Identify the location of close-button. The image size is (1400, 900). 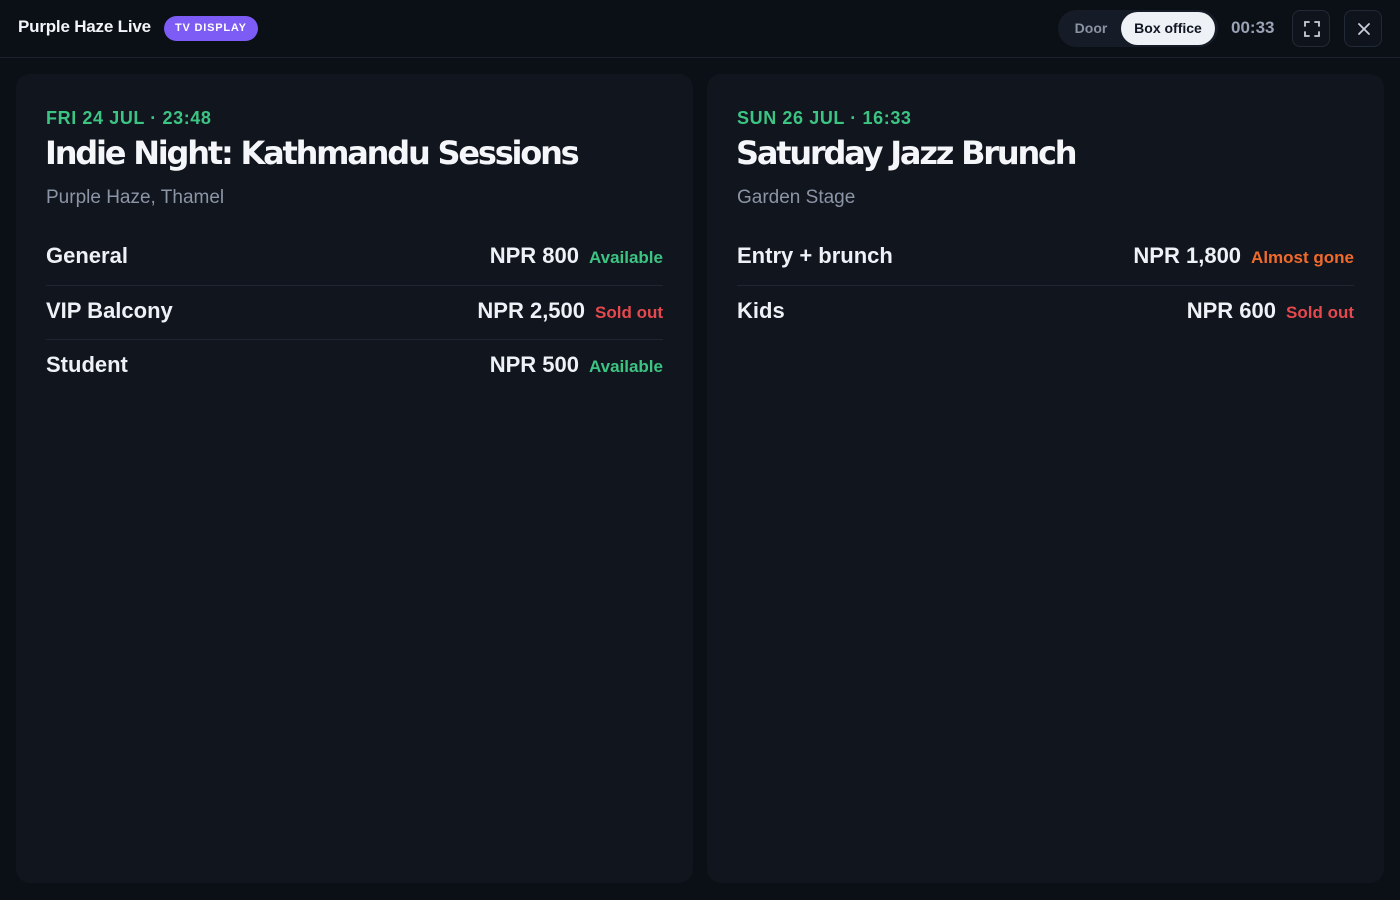
(1363, 28).